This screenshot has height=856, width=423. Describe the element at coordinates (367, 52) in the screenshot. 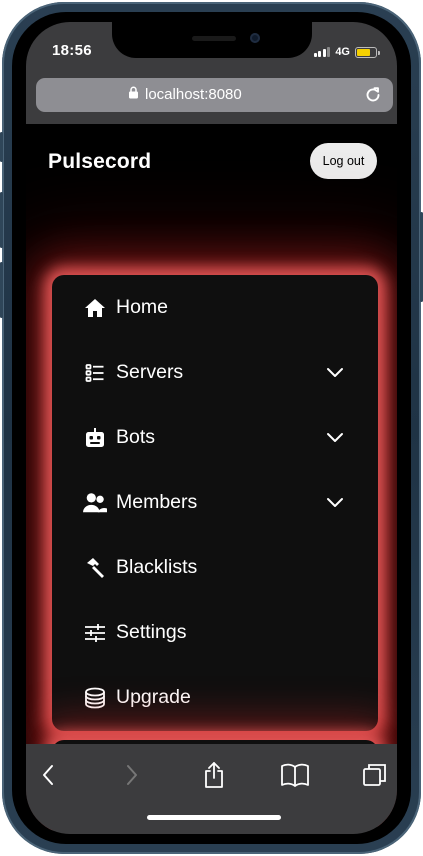

I see `battery-icon` at that location.